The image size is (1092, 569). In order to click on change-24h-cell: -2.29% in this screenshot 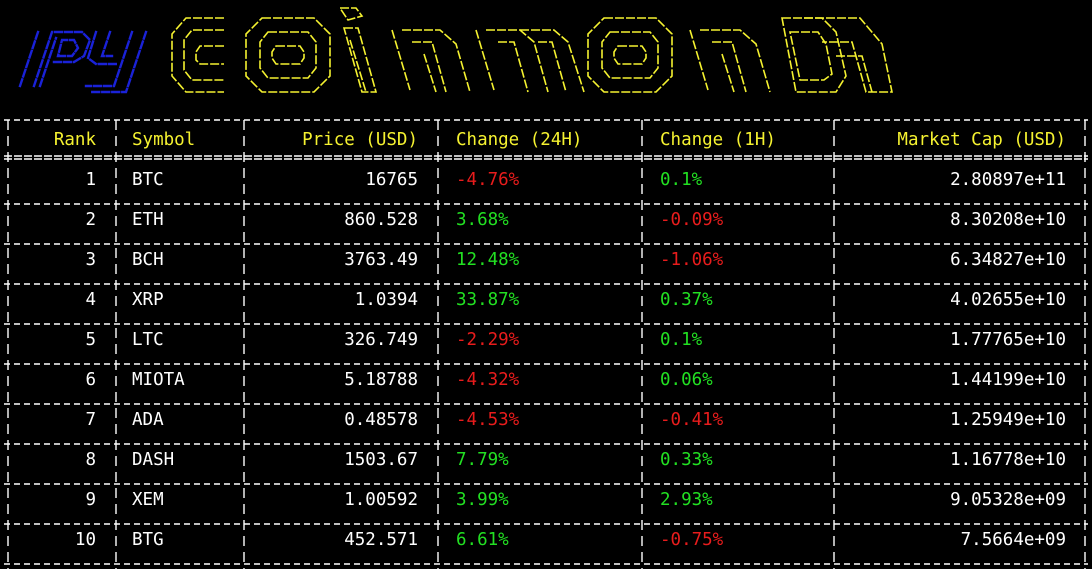, I will do `click(488, 340)`.